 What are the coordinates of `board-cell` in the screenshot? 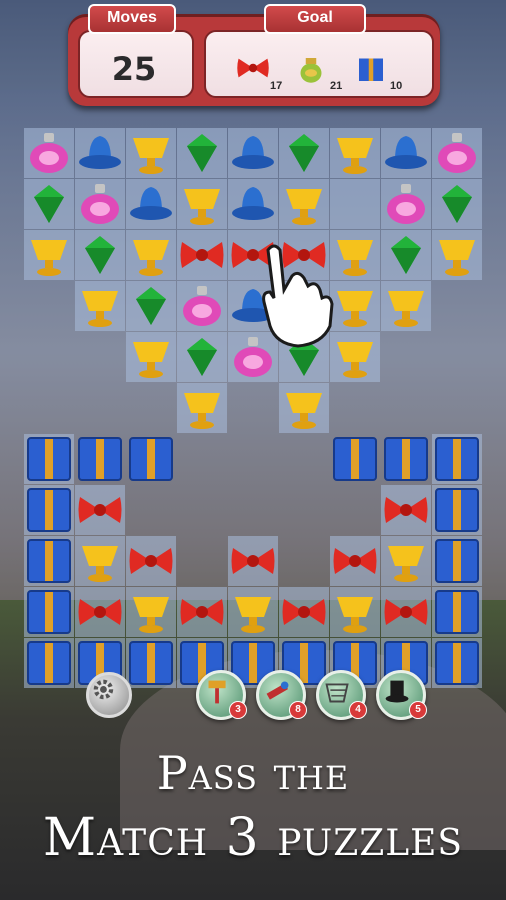 It's located at (355, 204).